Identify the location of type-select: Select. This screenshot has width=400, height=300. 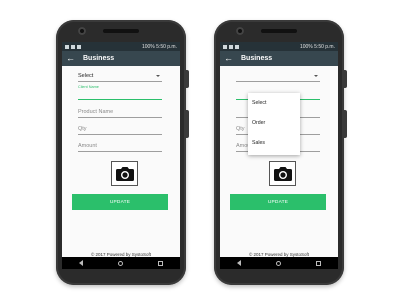
(120, 76).